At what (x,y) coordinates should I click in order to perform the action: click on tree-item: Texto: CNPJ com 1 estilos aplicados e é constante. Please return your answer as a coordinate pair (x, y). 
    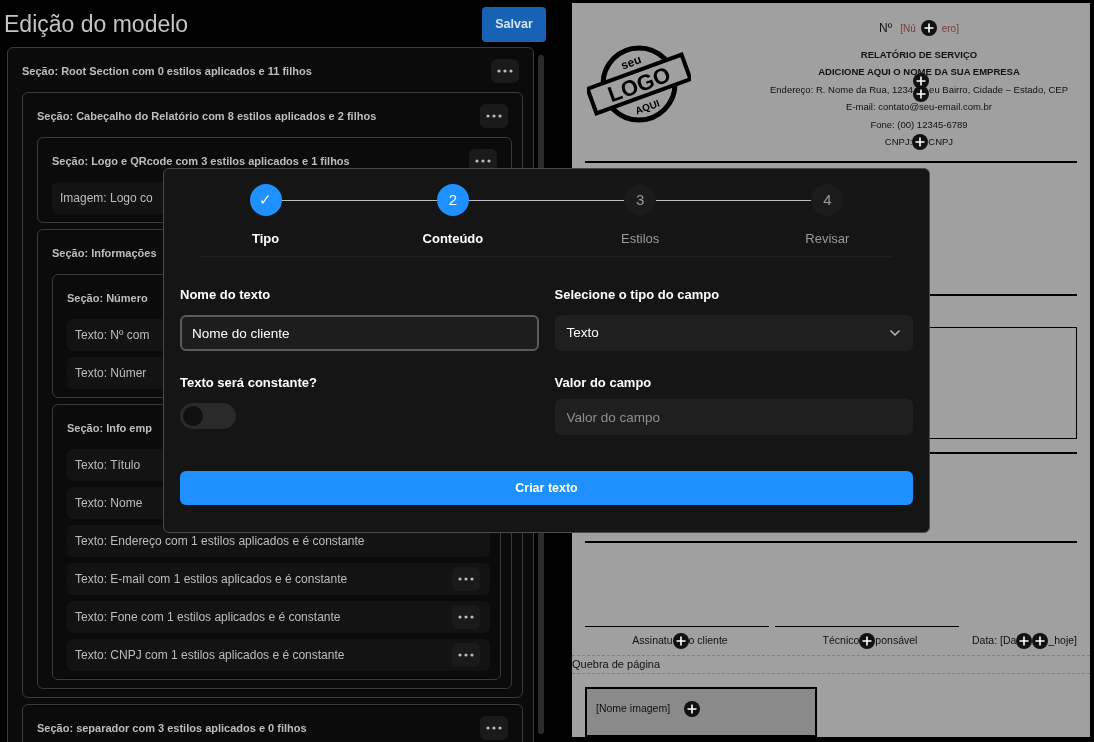
    Looking at the image, I should click on (278, 655).